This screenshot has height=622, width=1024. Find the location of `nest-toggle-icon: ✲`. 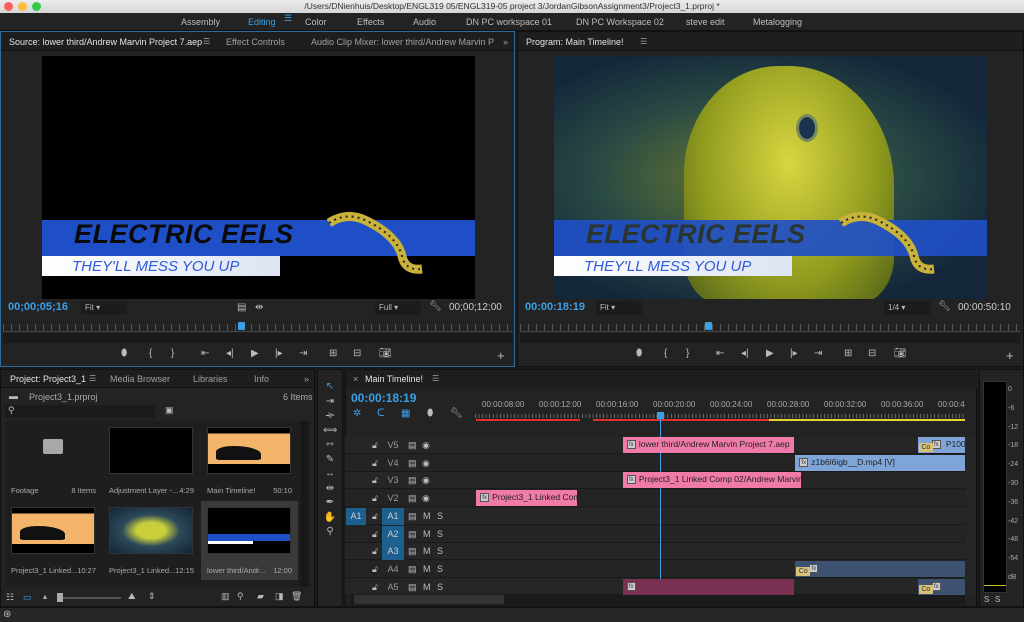

nest-toggle-icon: ✲ is located at coordinates (357, 413).